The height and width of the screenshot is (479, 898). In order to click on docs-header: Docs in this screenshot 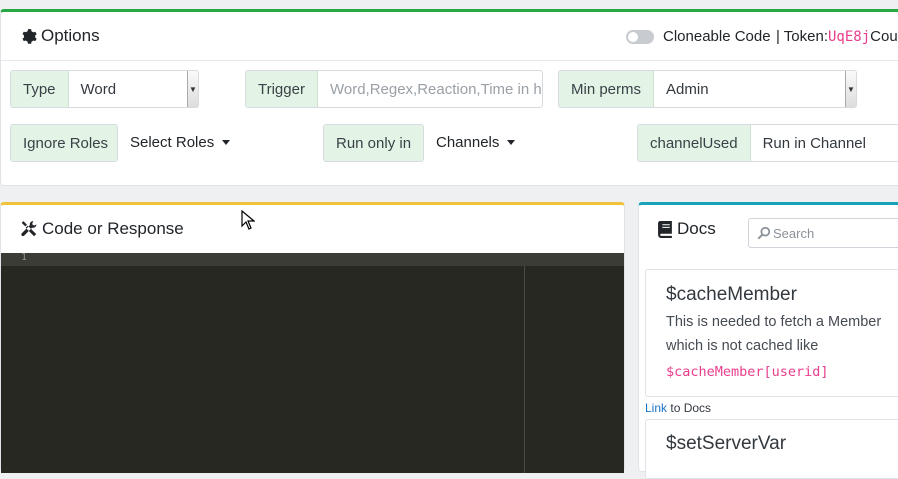, I will do `click(687, 229)`.